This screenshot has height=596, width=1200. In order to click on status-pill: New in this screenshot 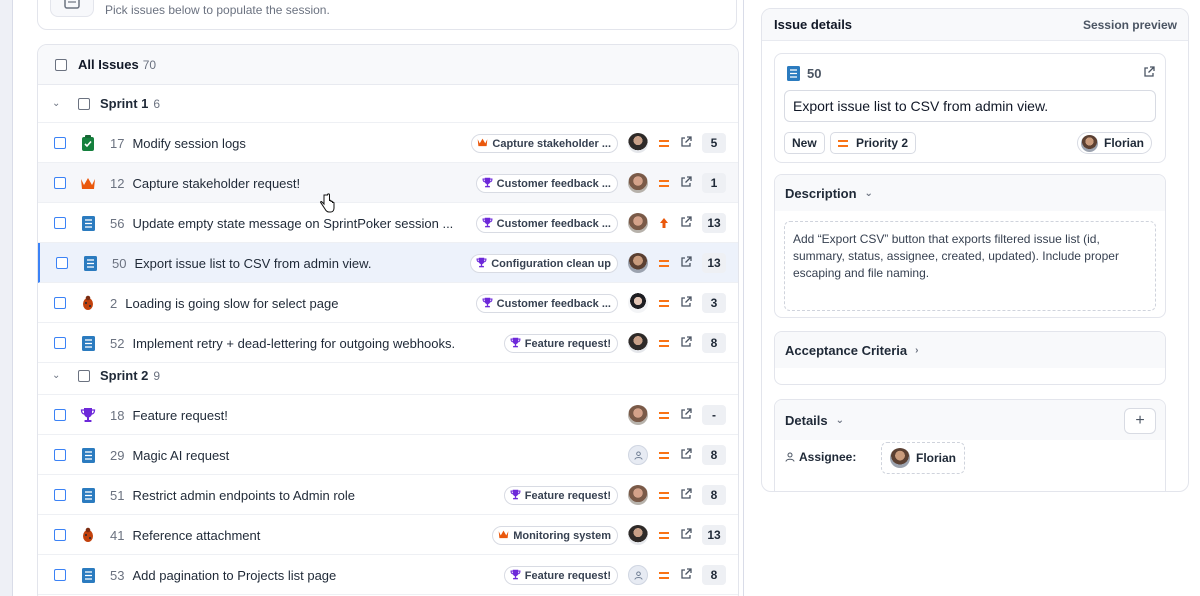, I will do `click(804, 143)`.